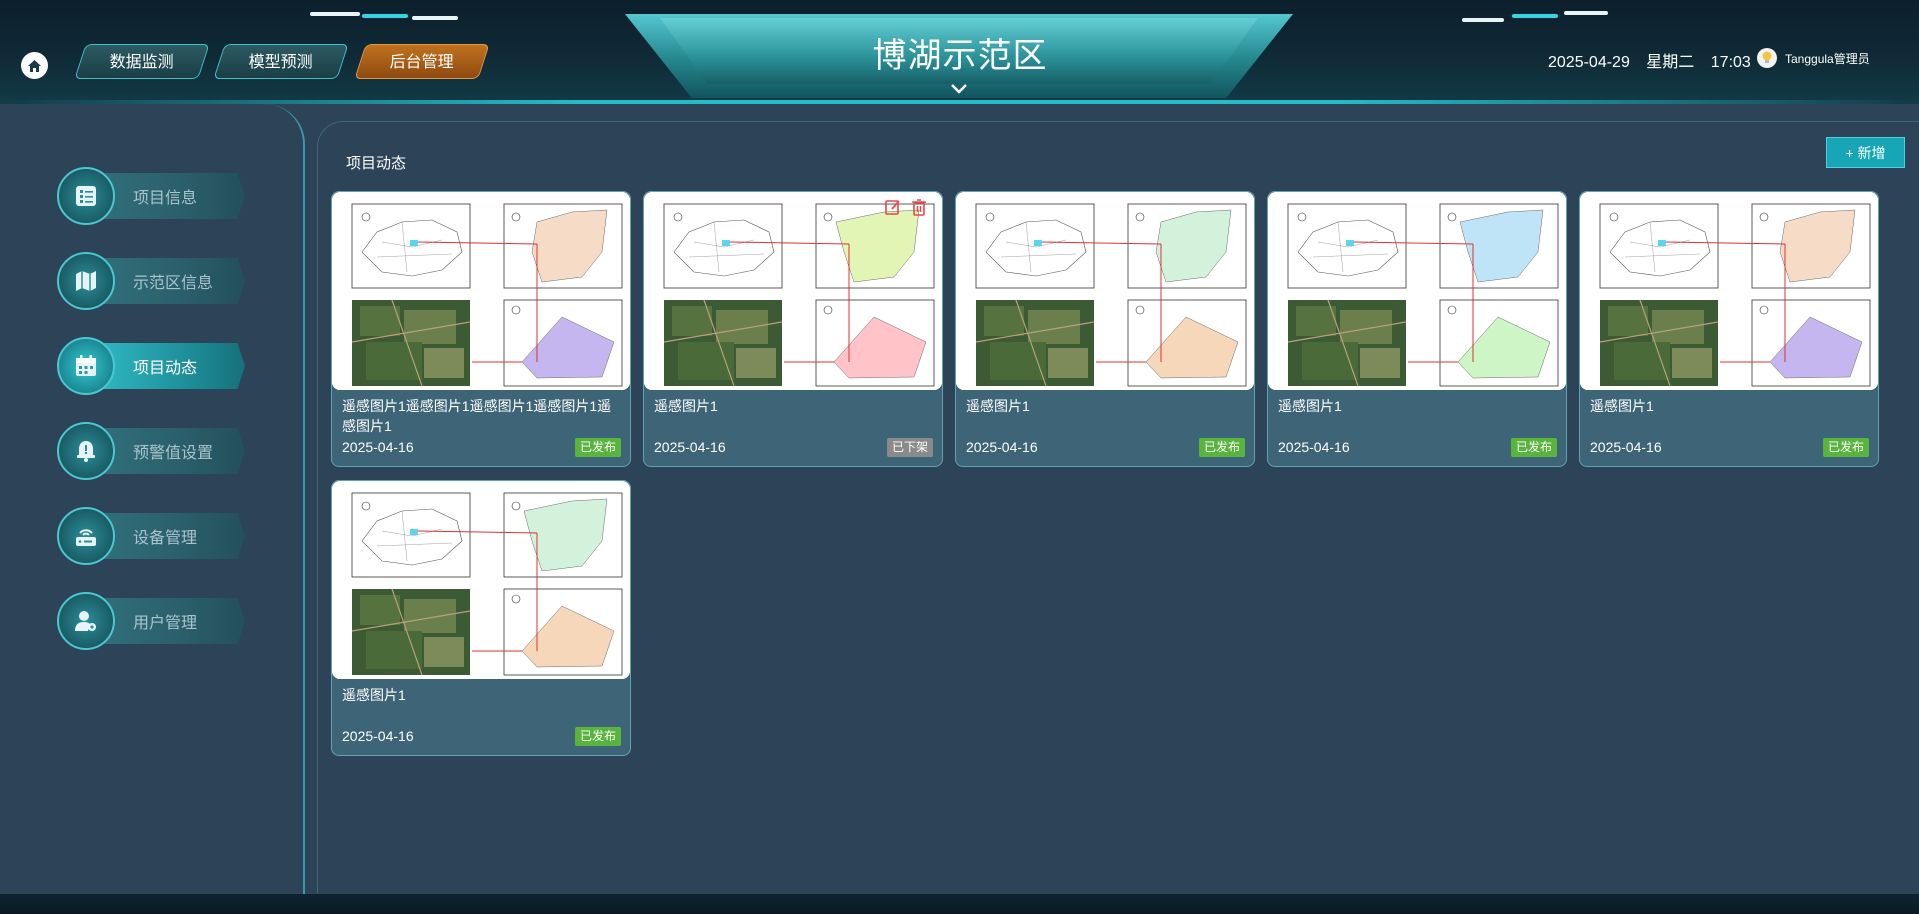  Describe the element at coordinates (165, 198) in the screenshot. I see `sidebar-item-label: 项目信息` at that location.